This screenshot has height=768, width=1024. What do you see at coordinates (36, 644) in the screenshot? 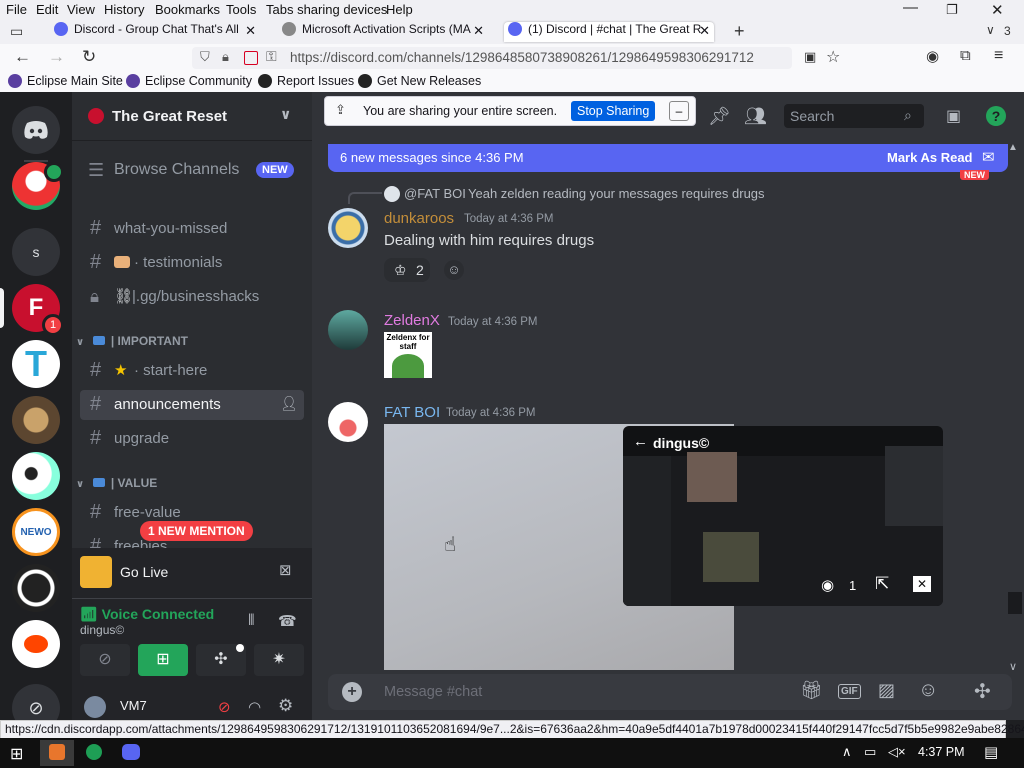
I see `server-icon-reddit` at bounding box center [36, 644].